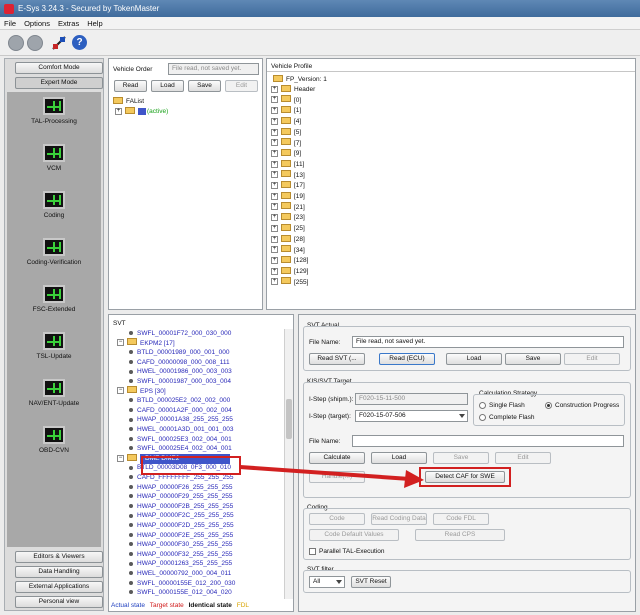 The image size is (640, 615). Describe the element at coordinates (289, 419) in the screenshot. I see `scrollbar-thumb` at that location.